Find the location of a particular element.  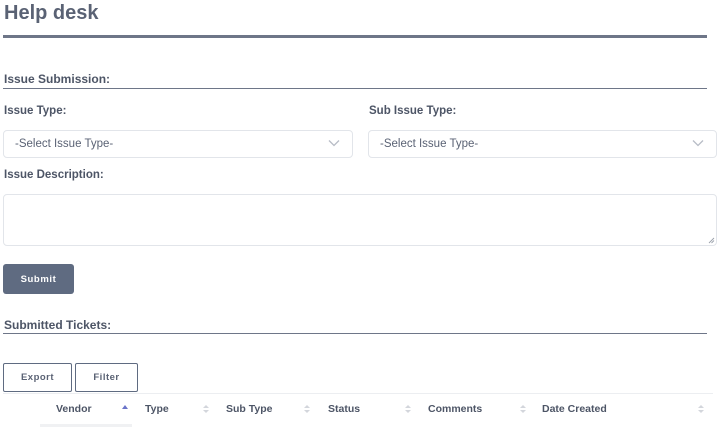

issue-description-textarea is located at coordinates (360, 220).